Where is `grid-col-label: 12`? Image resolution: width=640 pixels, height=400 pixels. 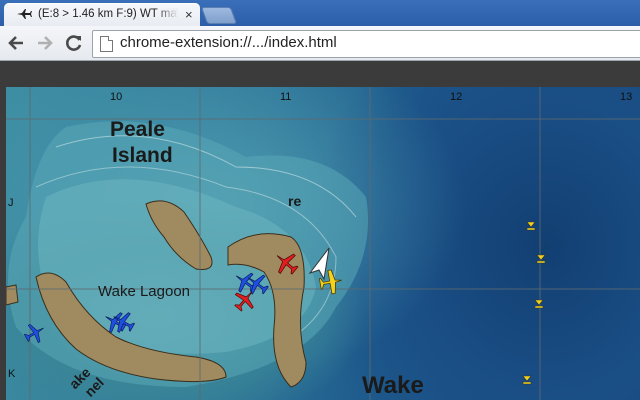 grid-col-label: 12 is located at coordinates (456, 97).